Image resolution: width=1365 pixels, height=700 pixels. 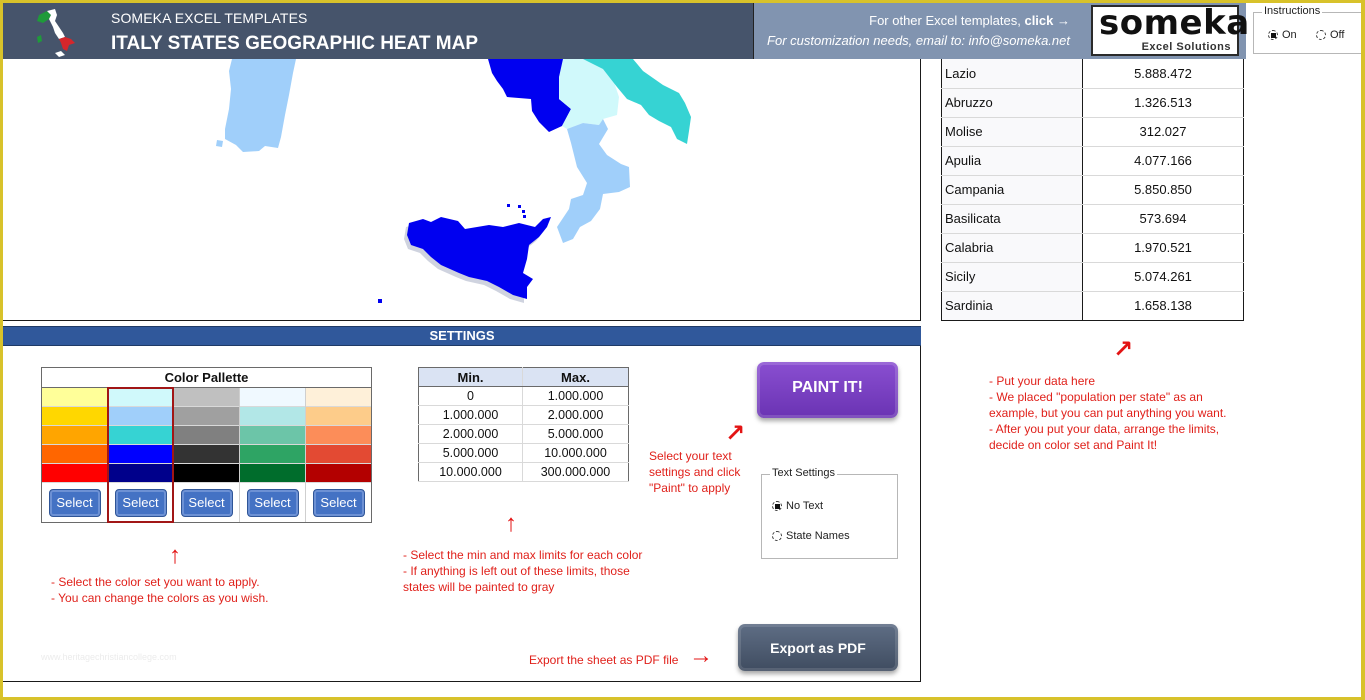 What do you see at coordinates (1012, 161) in the screenshot?
I see `state-name-cell: Apulia` at bounding box center [1012, 161].